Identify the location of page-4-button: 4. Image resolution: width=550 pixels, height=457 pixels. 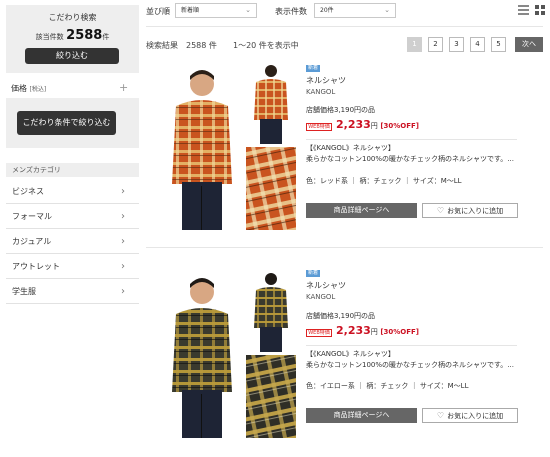
(477, 44).